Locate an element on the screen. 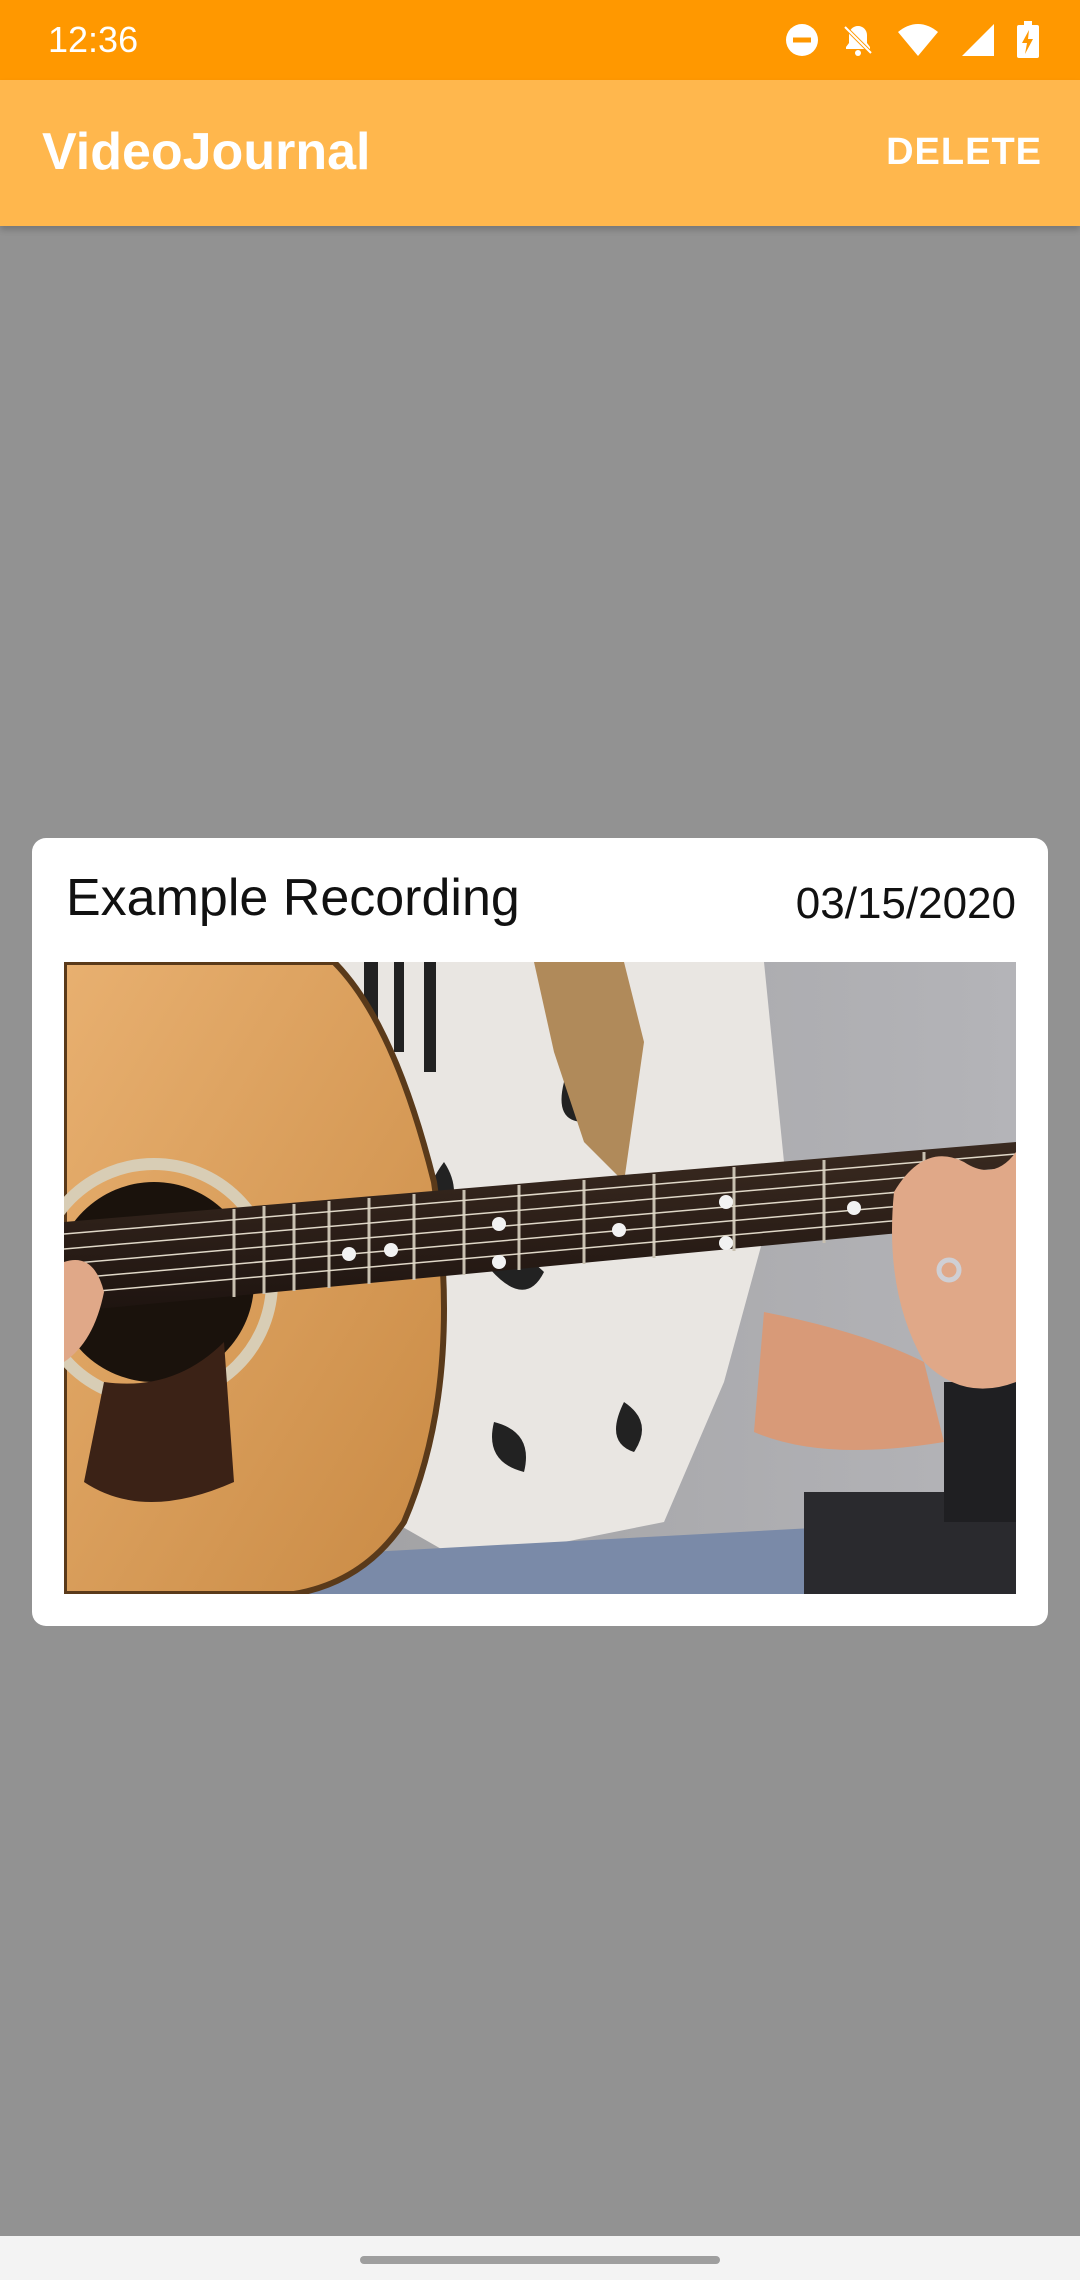  status-time: 12:36 is located at coordinates (93, 39).